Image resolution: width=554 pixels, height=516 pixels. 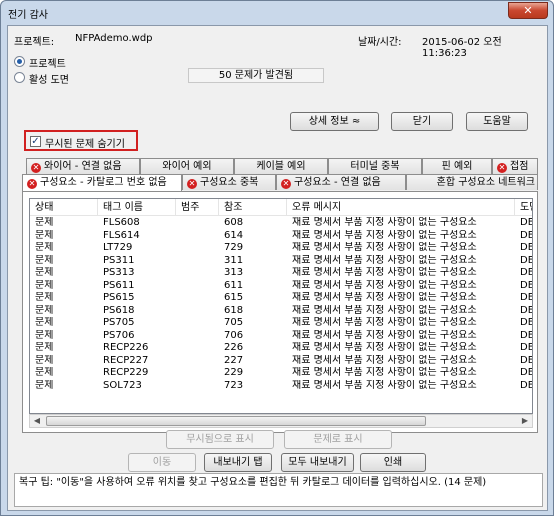 I want to click on table-row: 문제 PS611 611 재료 명세서 부품 지정 사항이 없는 구성요소 DE, so click(x=281, y=285).